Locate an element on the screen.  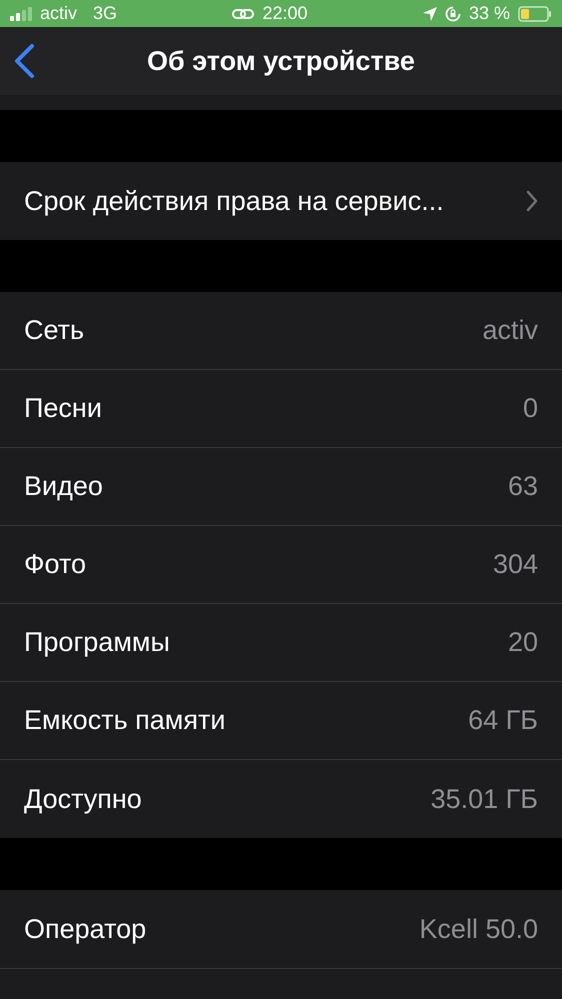
clock-time: 22:00 is located at coordinates (285, 13).